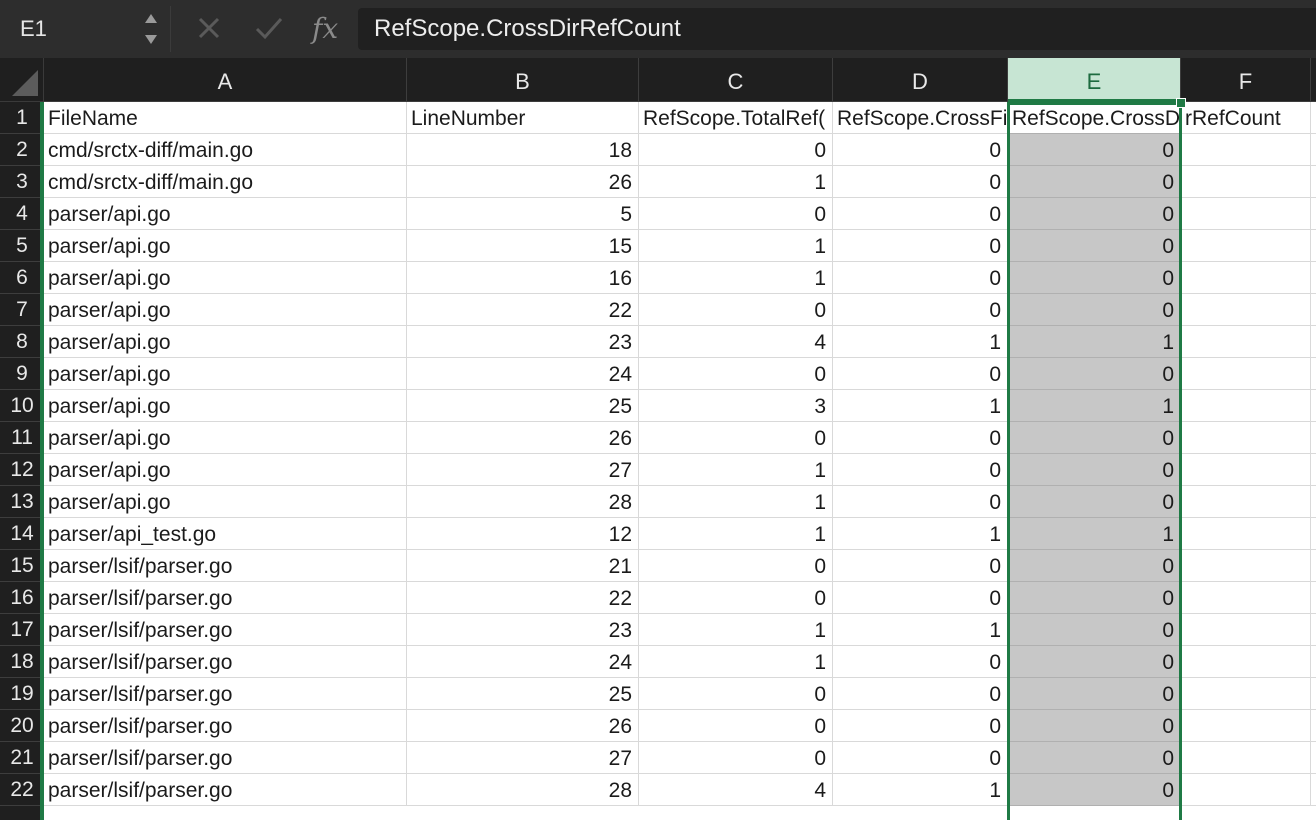 The width and height of the screenshot is (1316, 820). What do you see at coordinates (269, 31) in the screenshot?
I see `check-icon` at bounding box center [269, 31].